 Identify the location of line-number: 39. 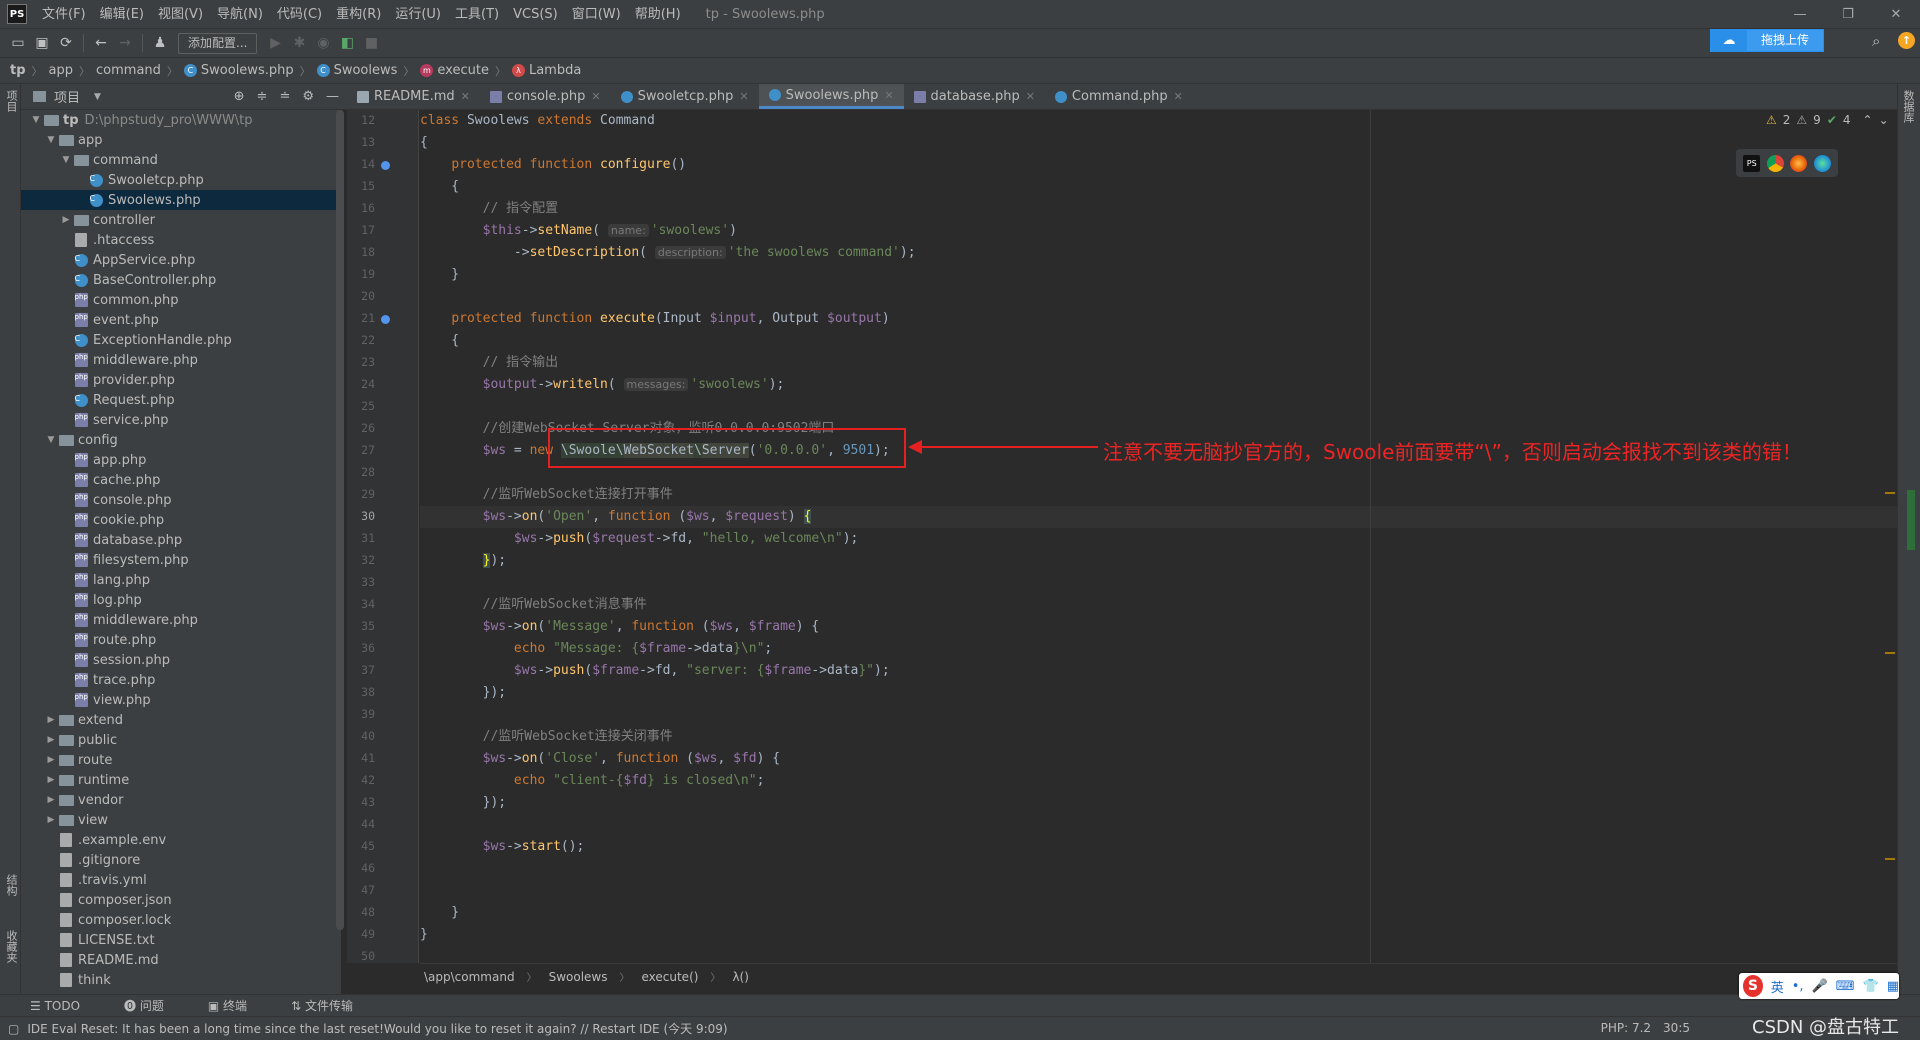
(361, 714).